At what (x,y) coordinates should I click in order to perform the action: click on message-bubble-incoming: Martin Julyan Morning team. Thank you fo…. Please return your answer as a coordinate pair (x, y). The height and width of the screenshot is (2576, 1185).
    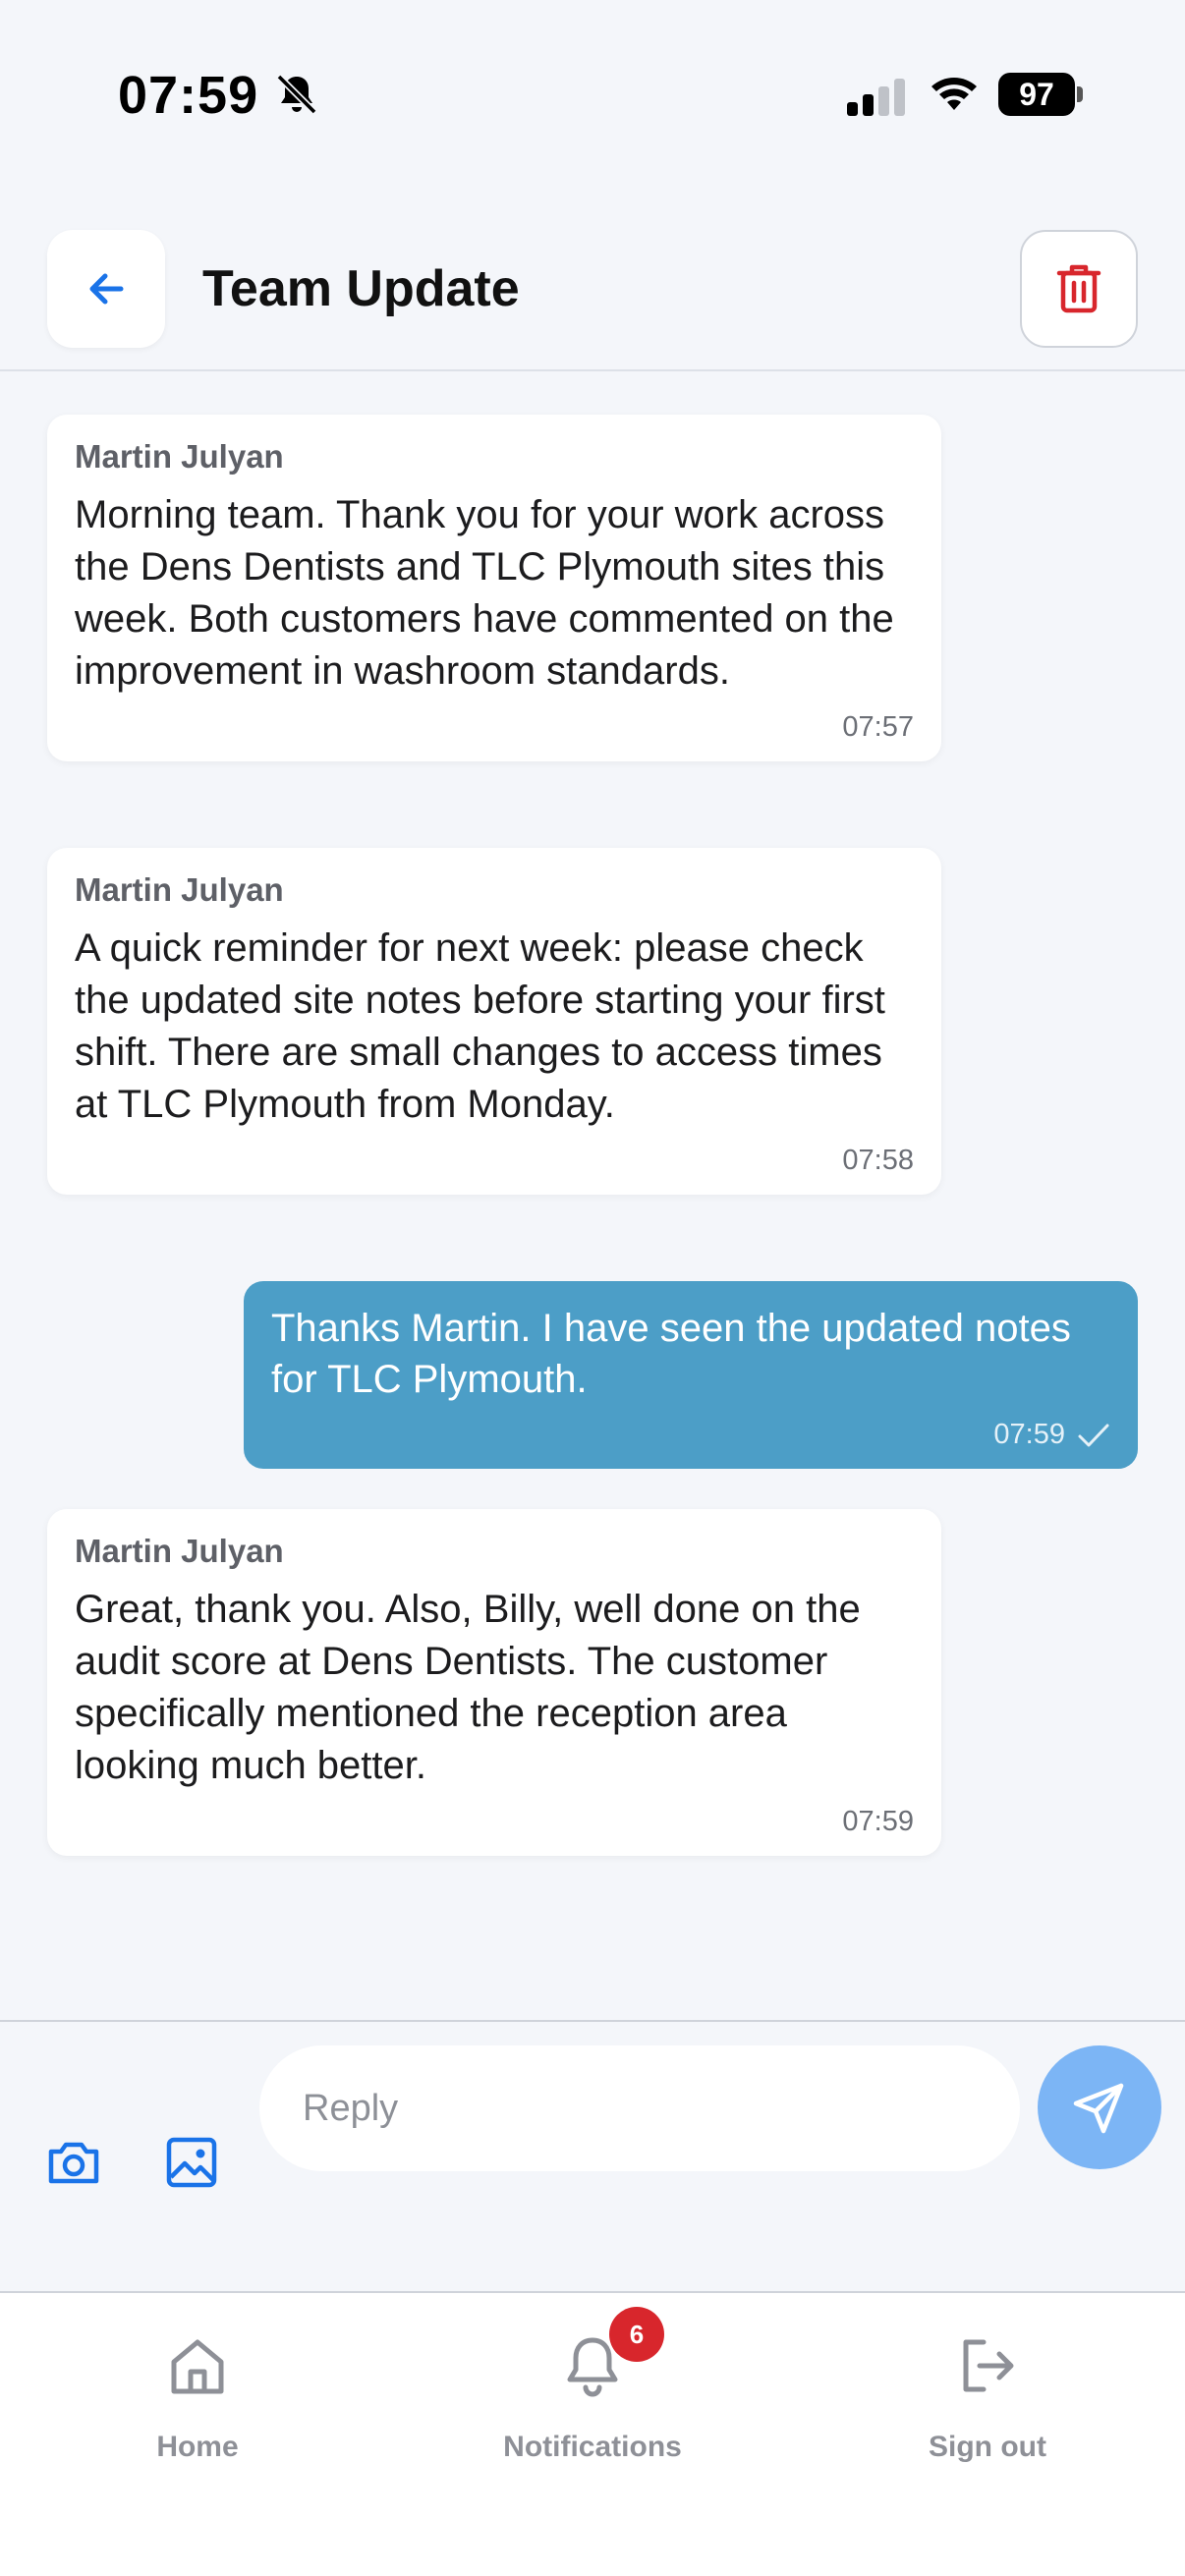
    Looking at the image, I should click on (494, 588).